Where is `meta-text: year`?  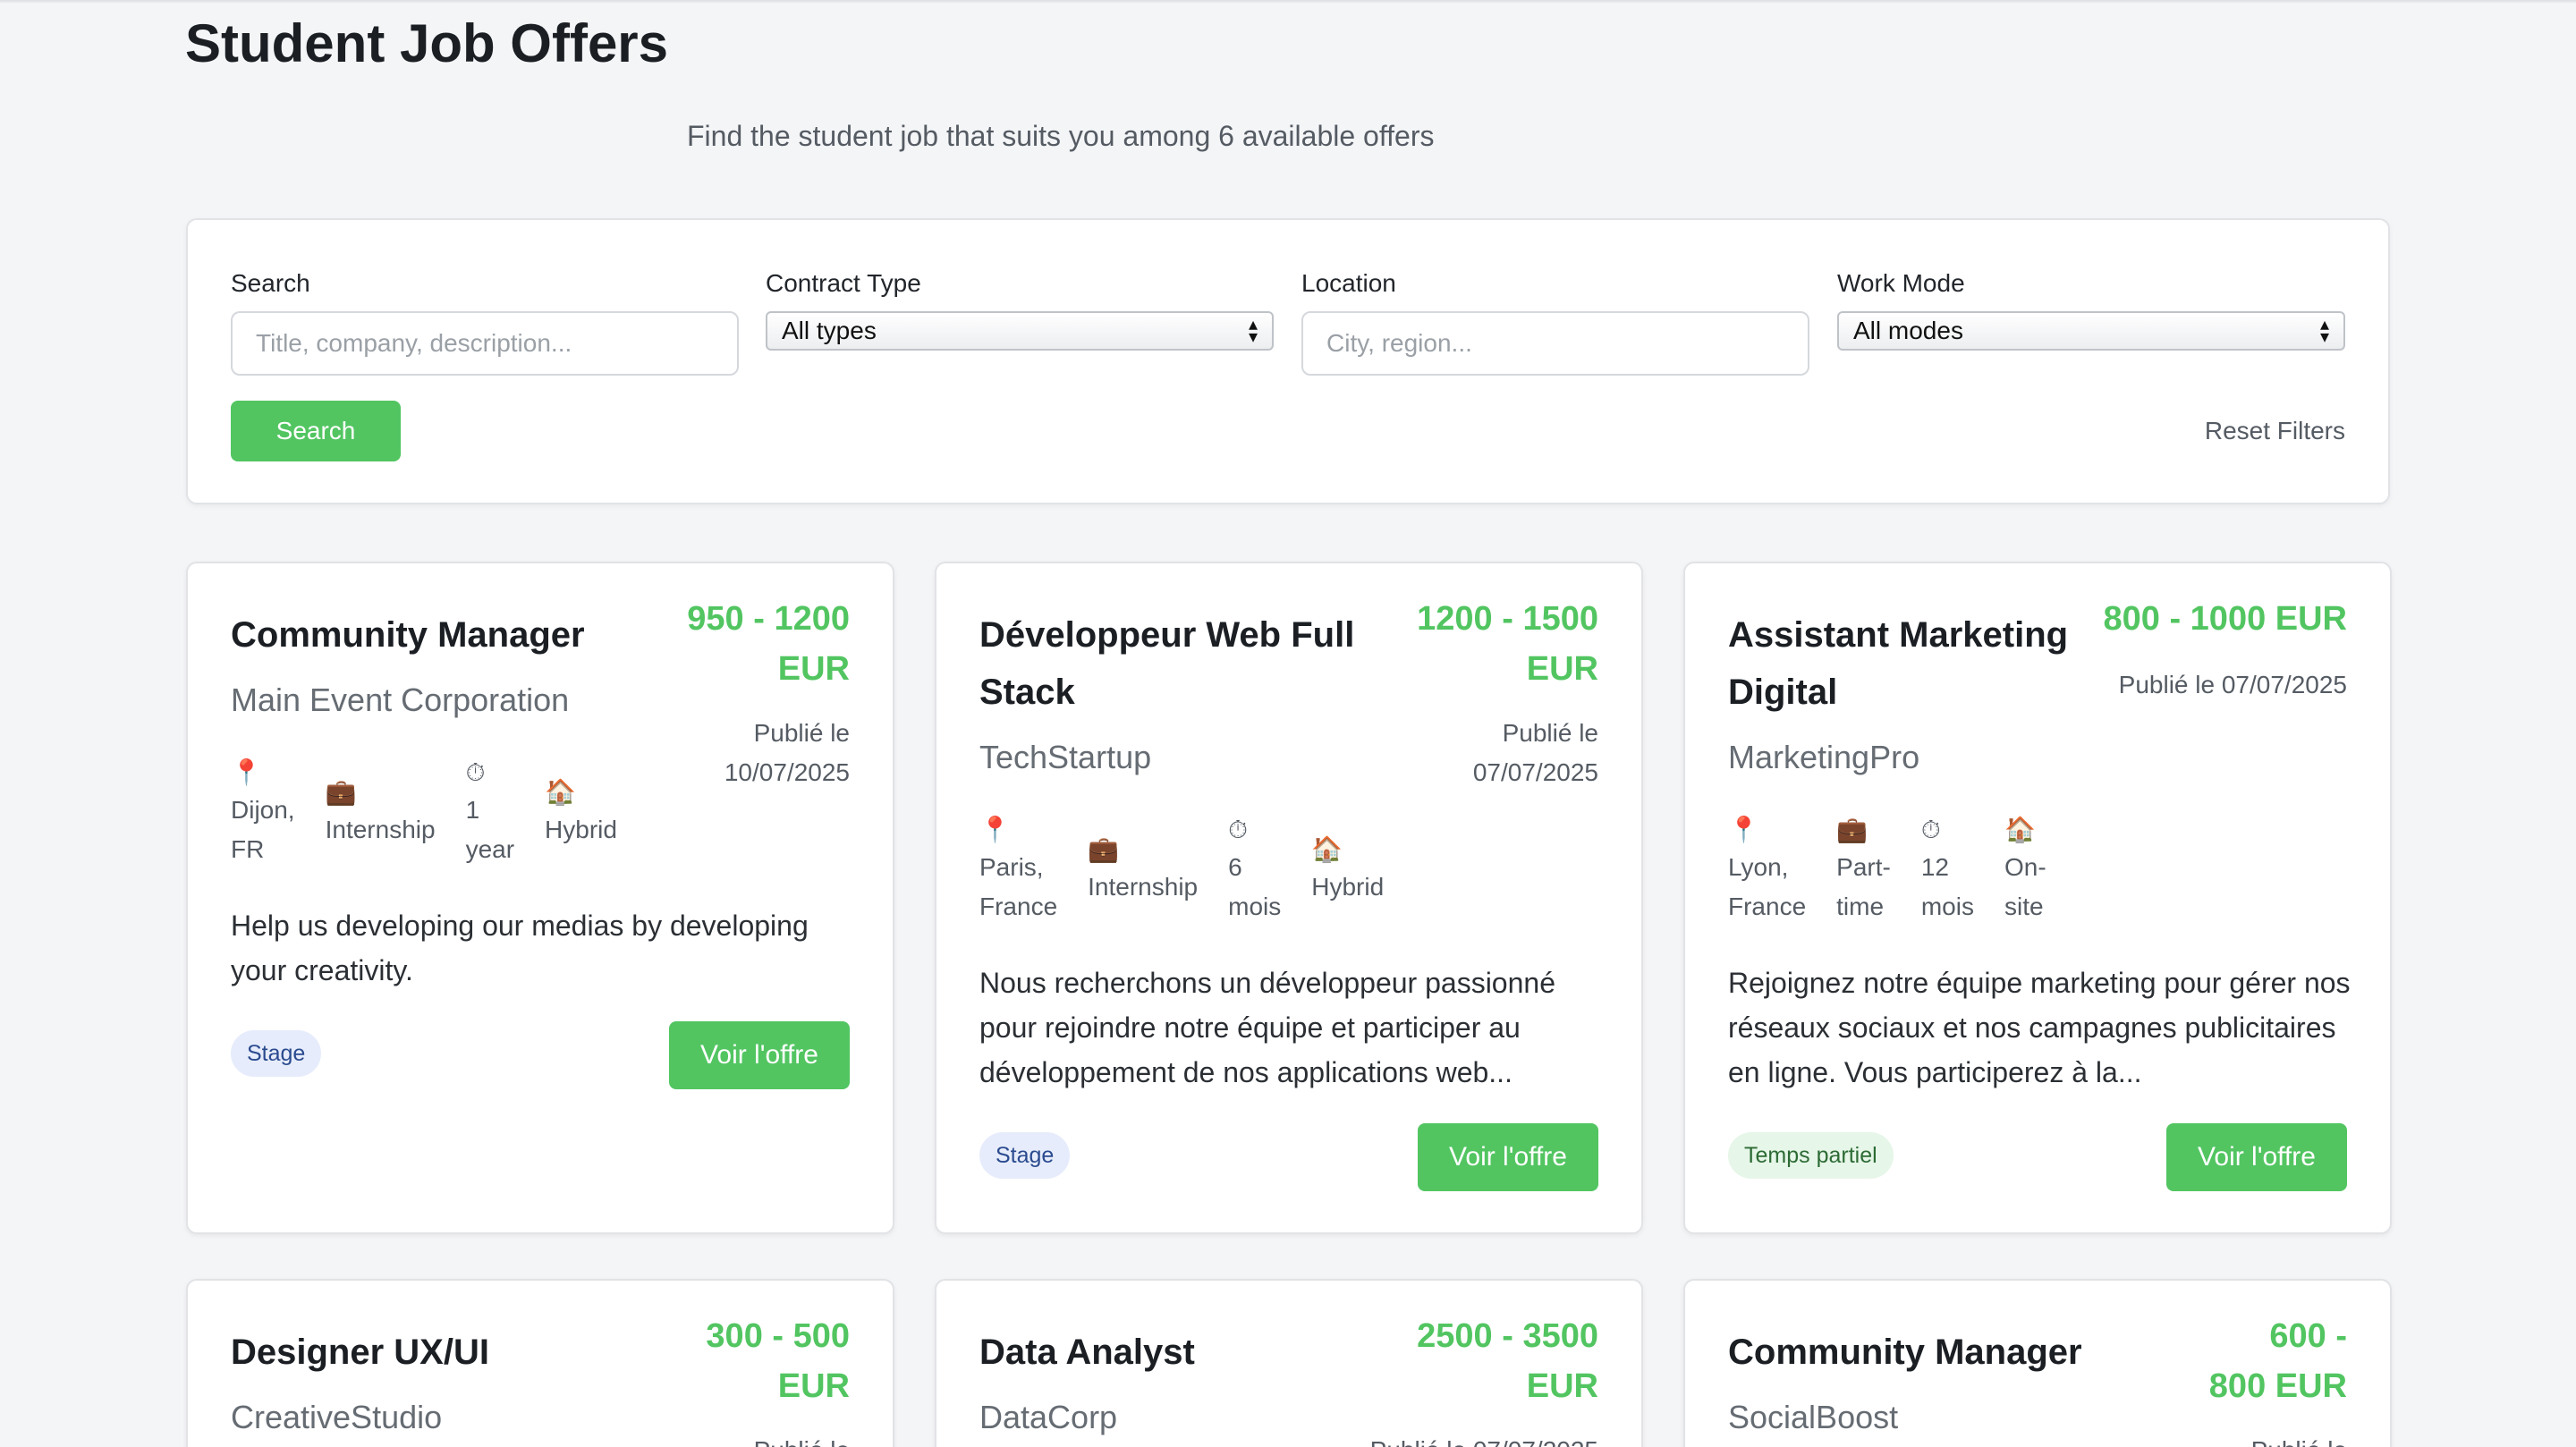
meta-text: year is located at coordinates (490, 849).